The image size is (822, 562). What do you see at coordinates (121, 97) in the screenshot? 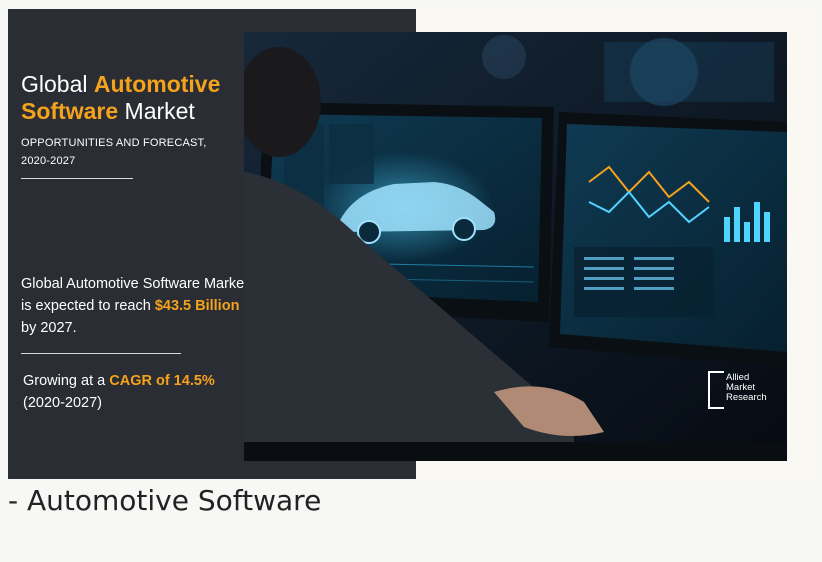
I see `infographic-title: Global Automotive Software Market` at bounding box center [121, 97].